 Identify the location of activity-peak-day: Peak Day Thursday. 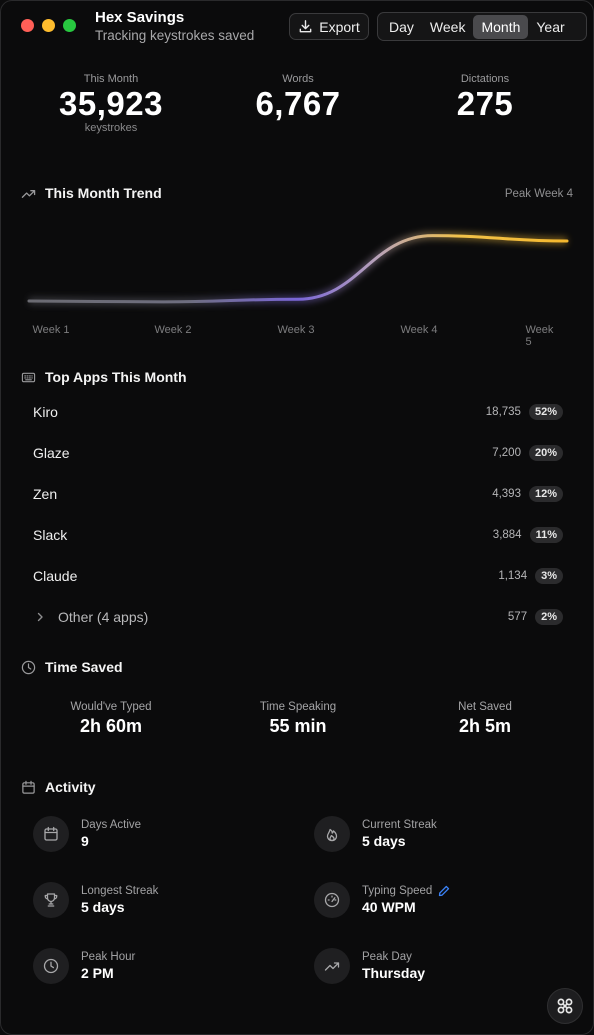
(369, 966).